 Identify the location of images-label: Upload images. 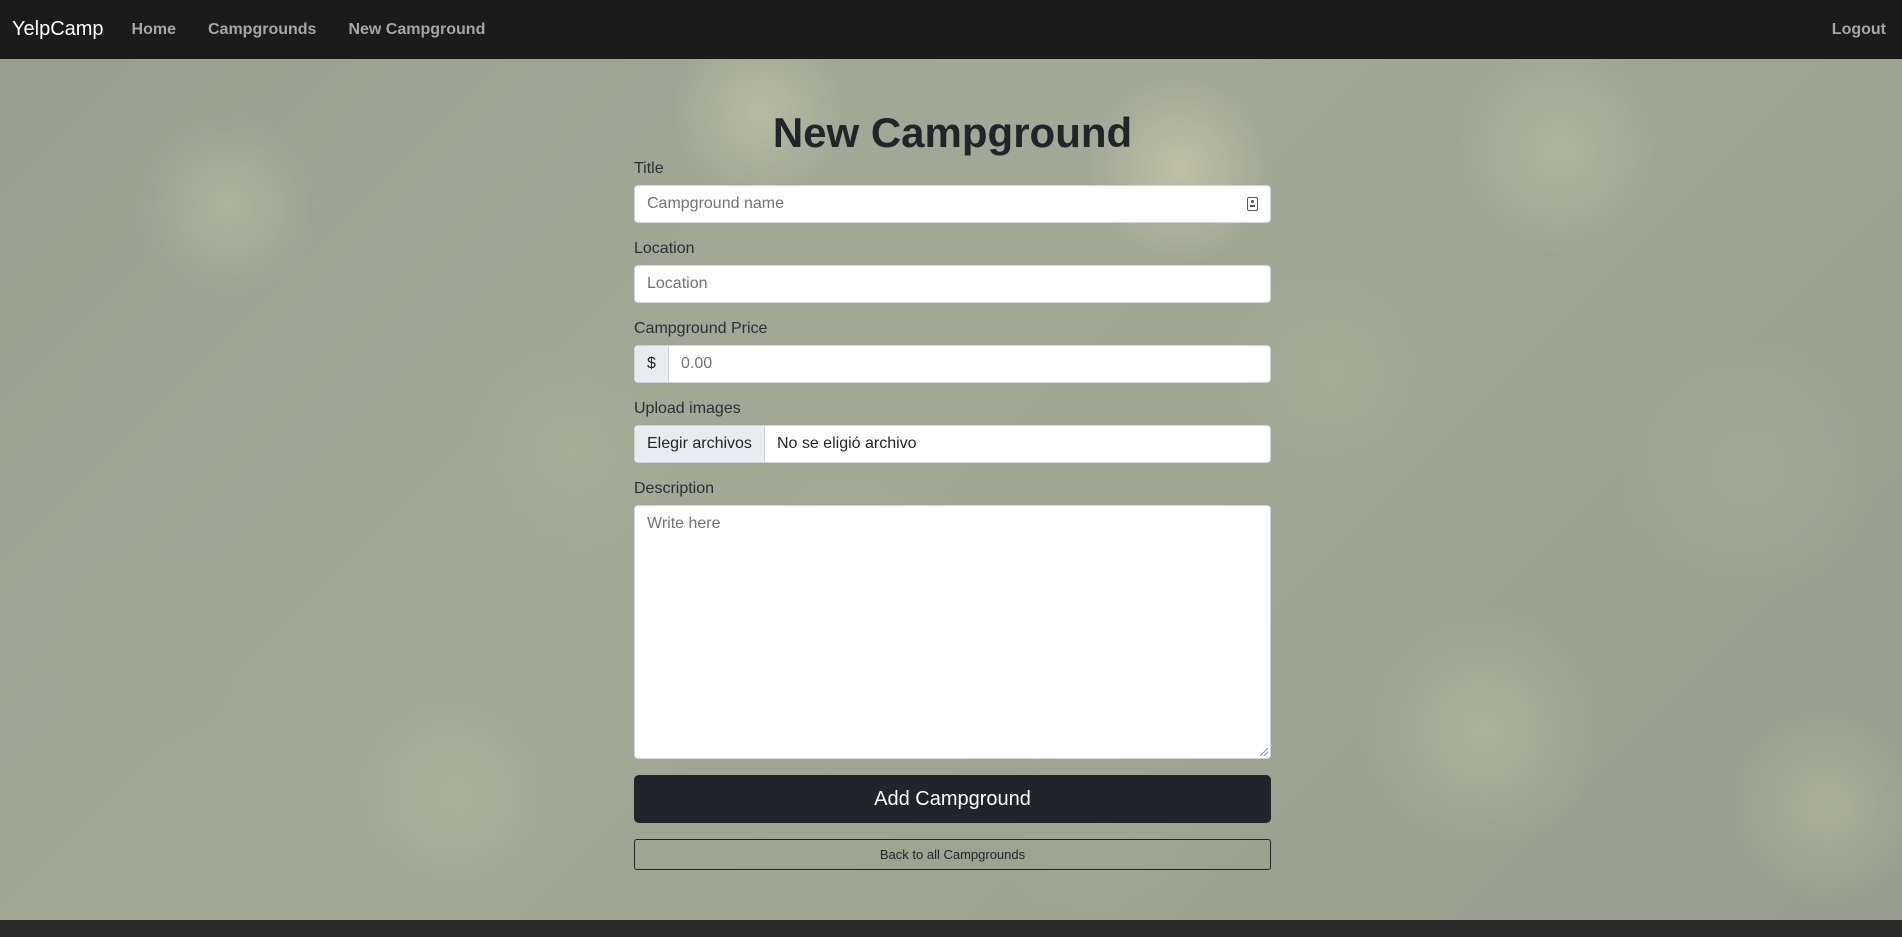
(687, 408).